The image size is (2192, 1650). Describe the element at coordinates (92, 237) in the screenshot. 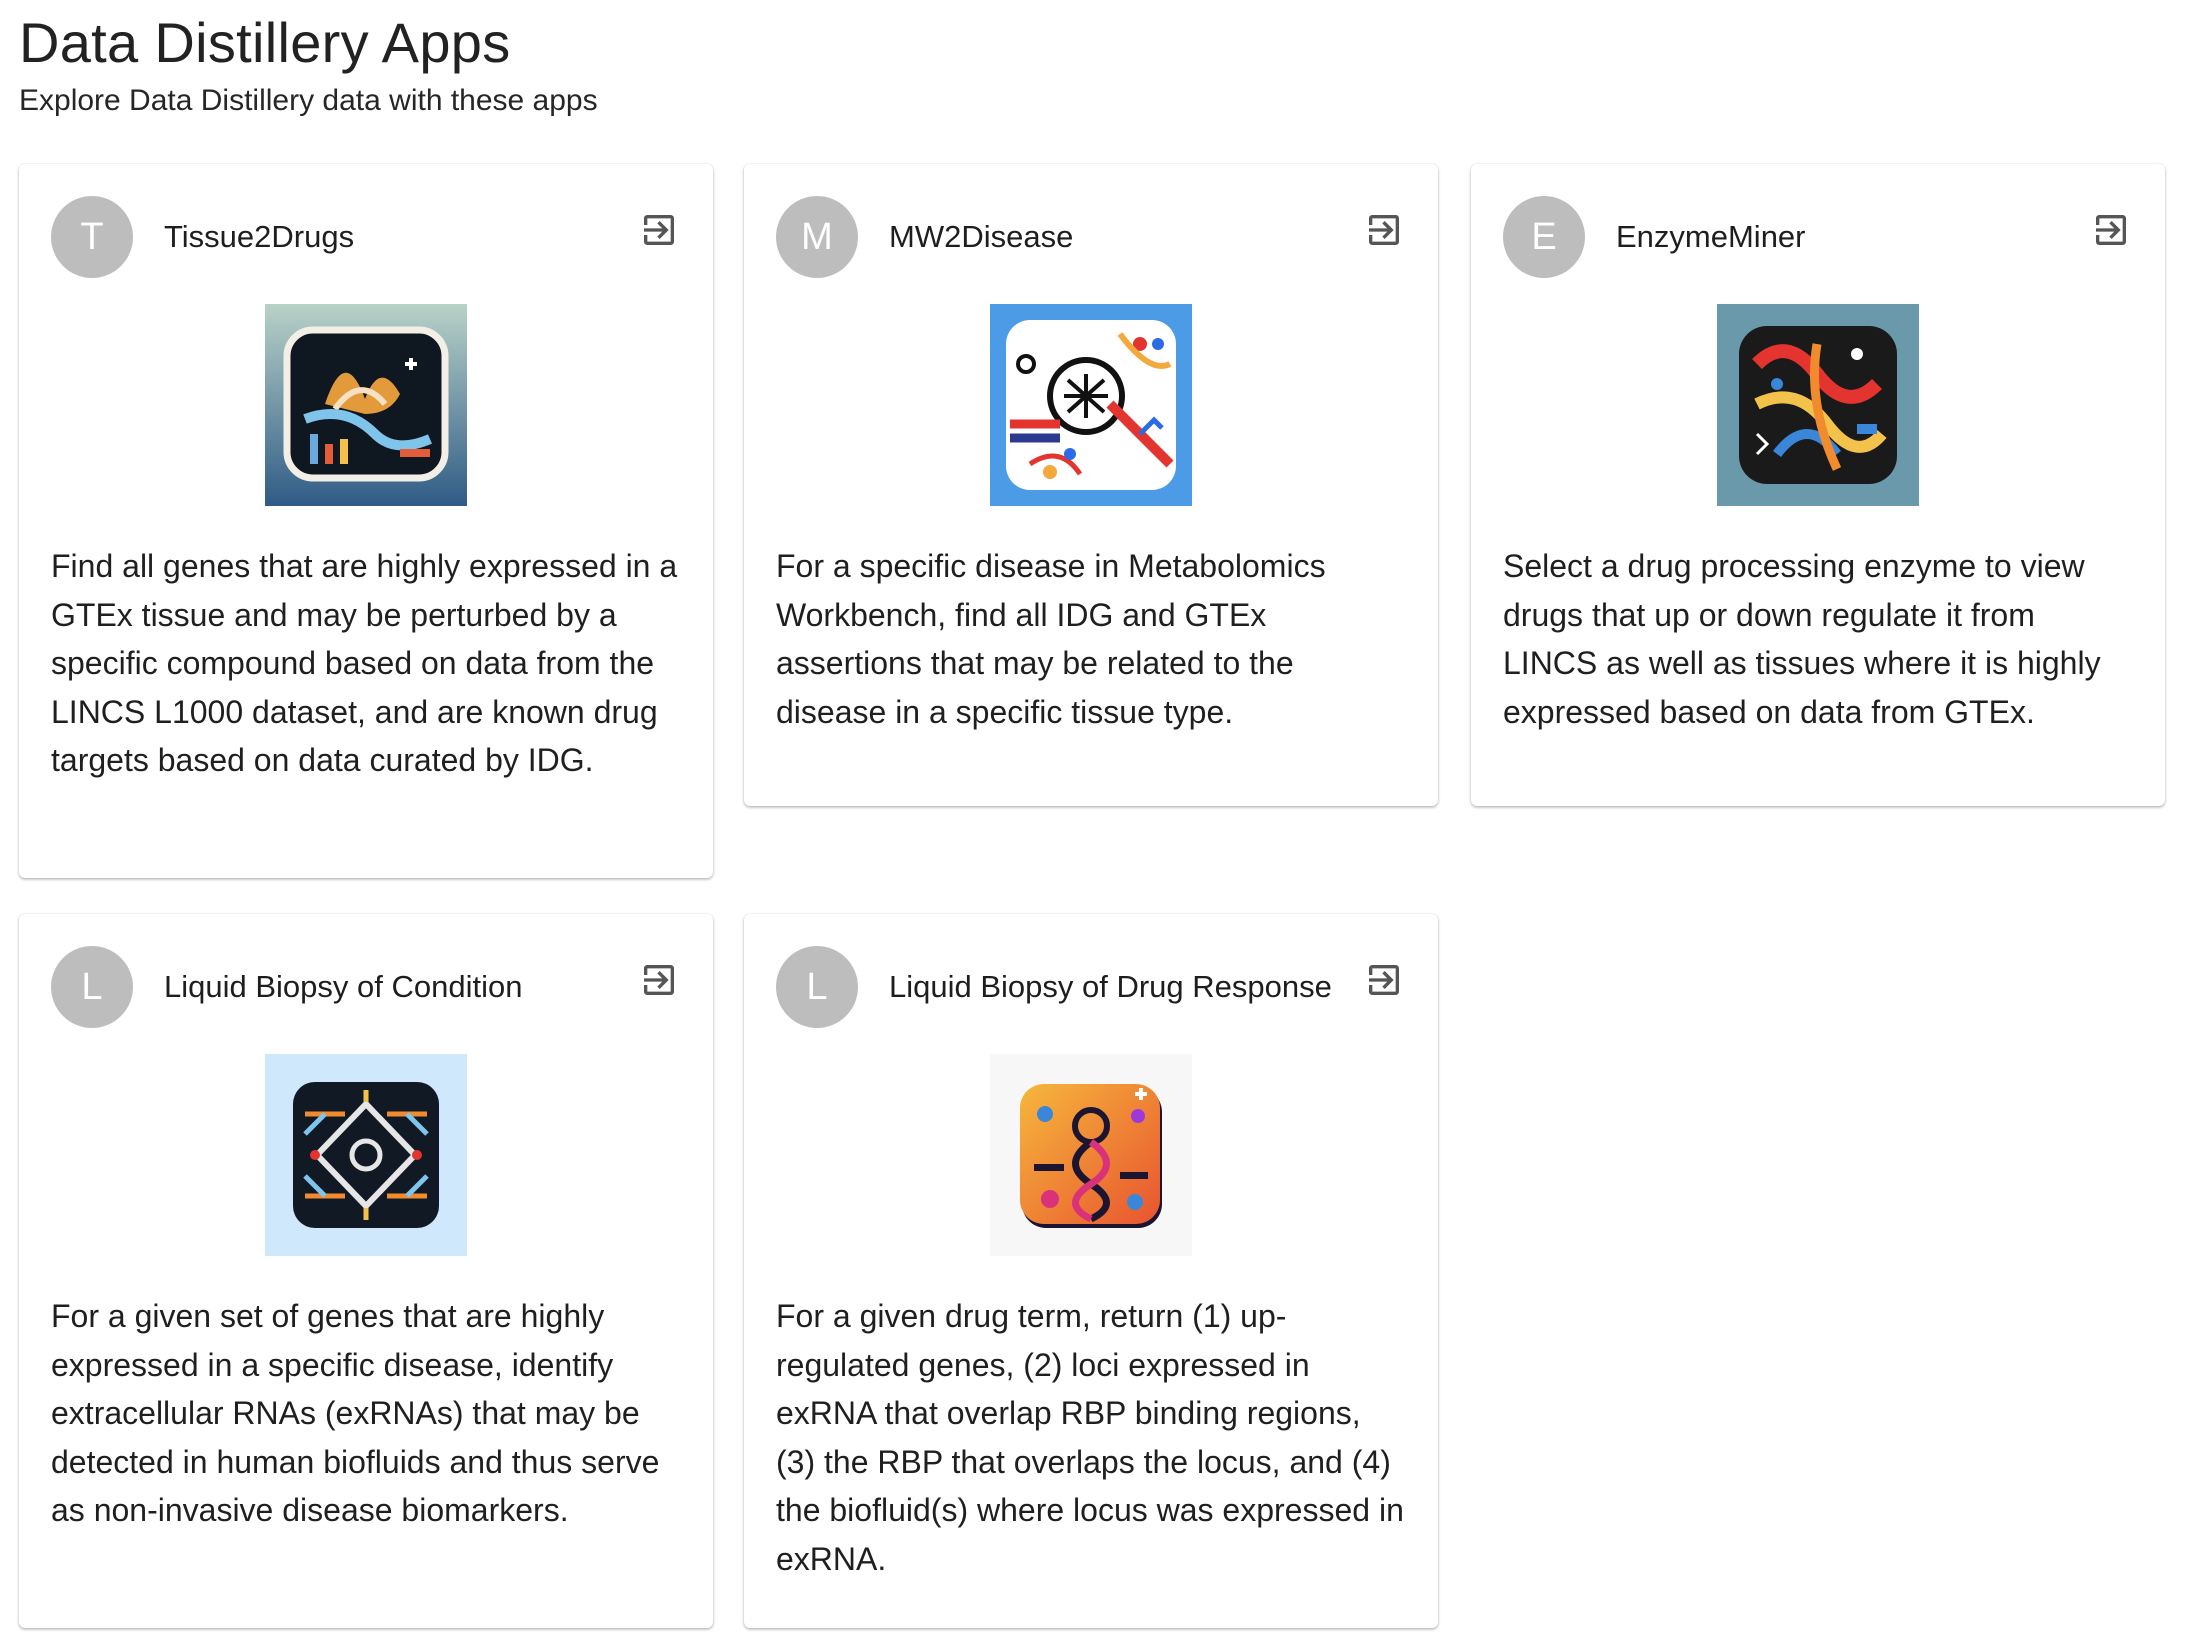

I see `avatar: T` at that location.